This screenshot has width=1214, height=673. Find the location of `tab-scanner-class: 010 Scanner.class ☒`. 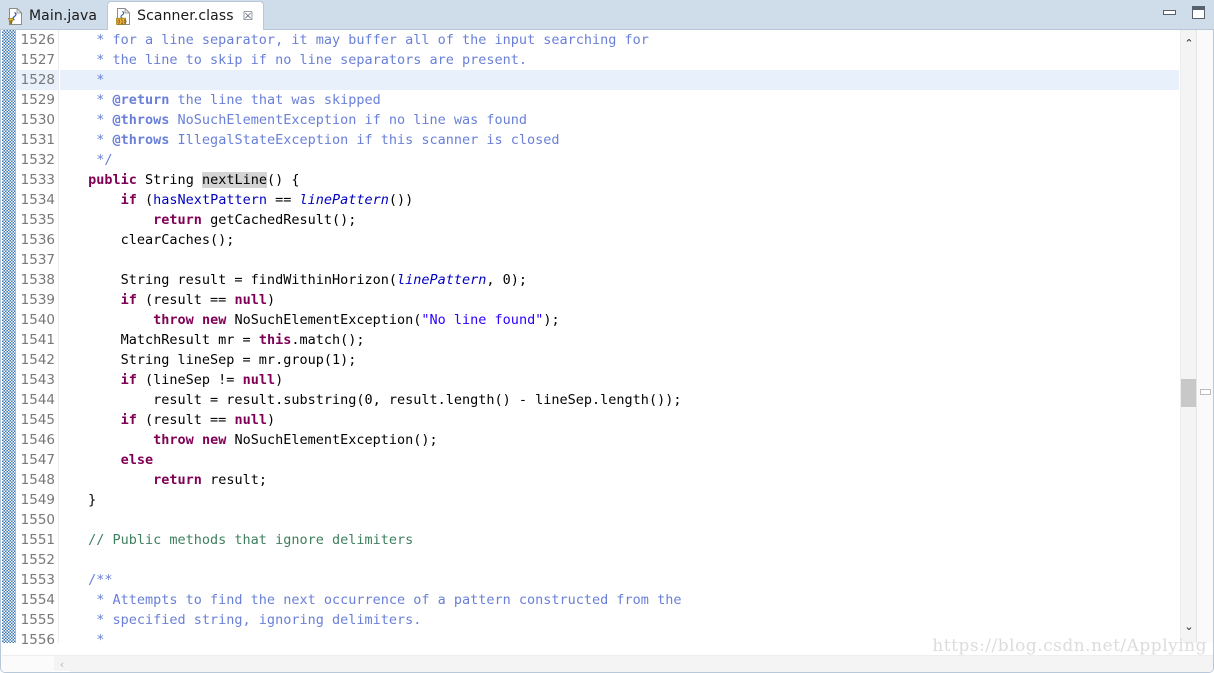

tab-scanner-class: 010 Scanner.class ☒ is located at coordinates (186, 15).